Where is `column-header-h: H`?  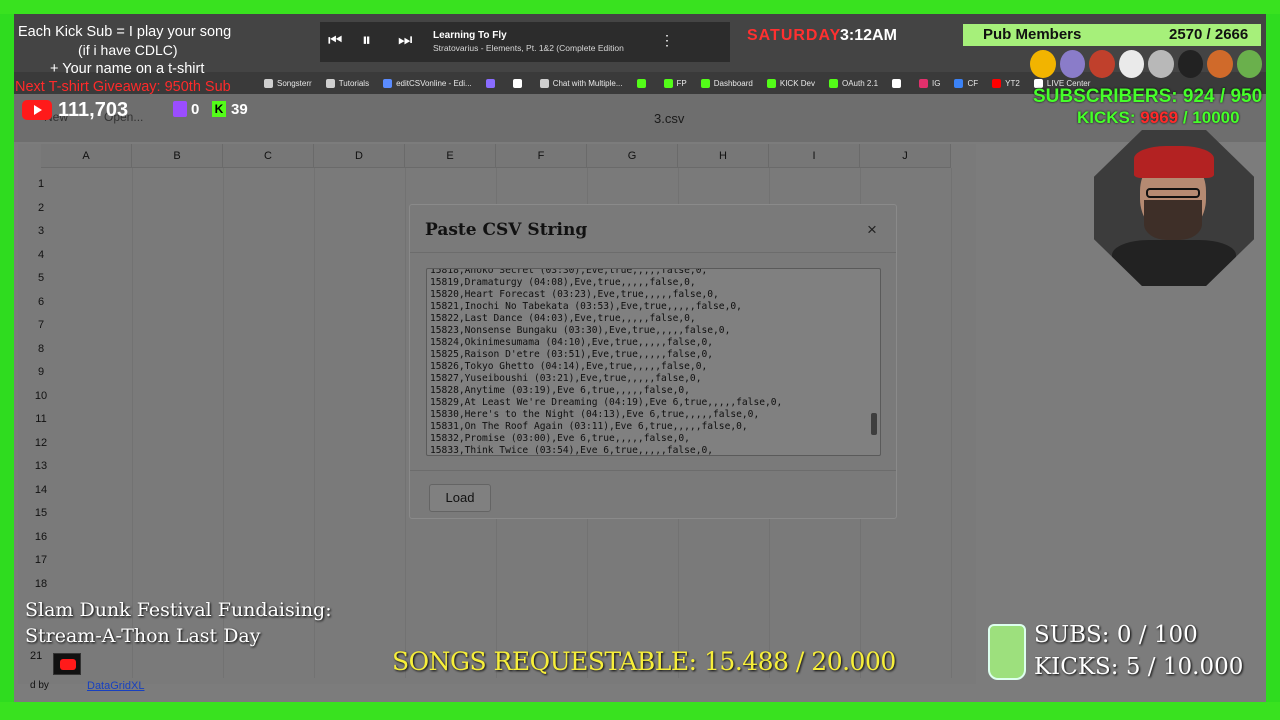 column-header-h: H is located at coordinates (723, 156).